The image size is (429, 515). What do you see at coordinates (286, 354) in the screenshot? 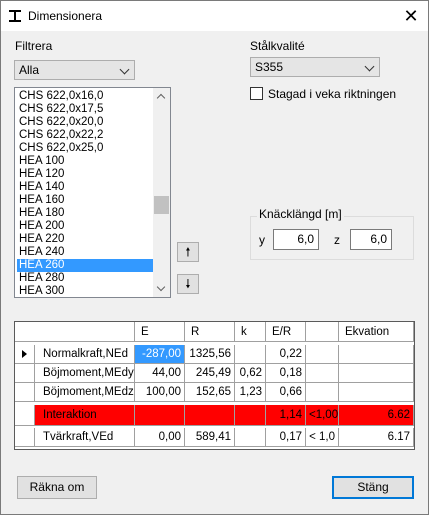
I see `table-cell: 0,22` at bounding box center [286, 354].